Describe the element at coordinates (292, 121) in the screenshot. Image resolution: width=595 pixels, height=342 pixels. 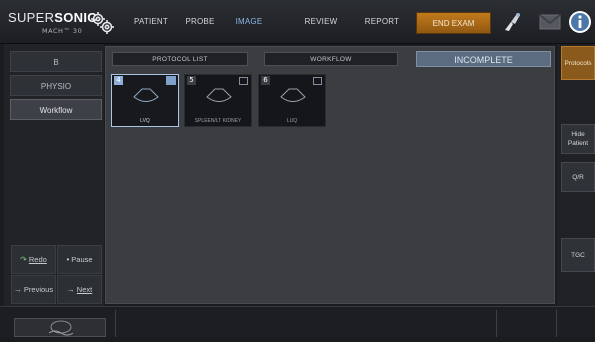
I see `thumb-caption: LUQ` at that location.